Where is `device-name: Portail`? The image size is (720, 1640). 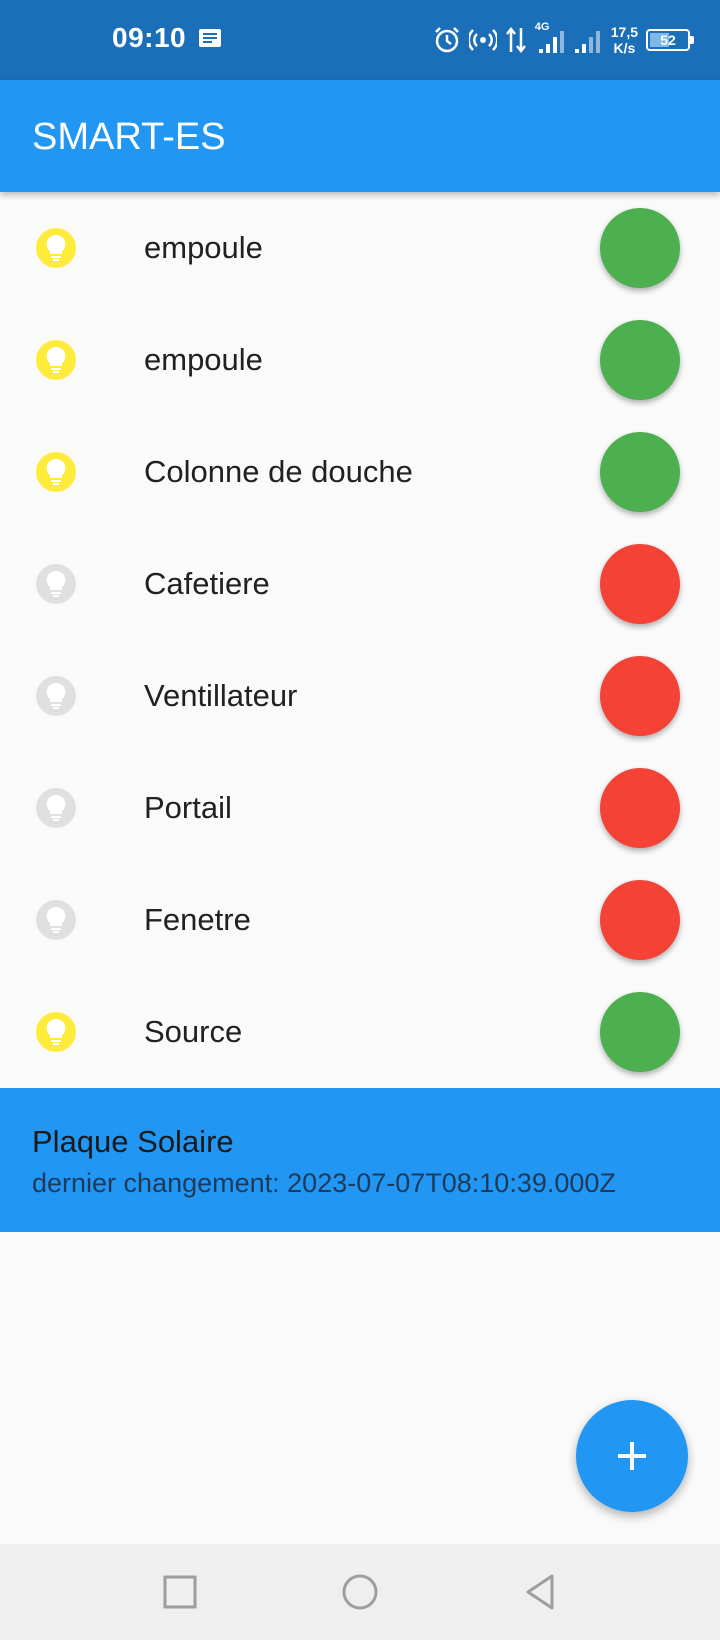
device-name: Portail is located at coordinates (188, 807).